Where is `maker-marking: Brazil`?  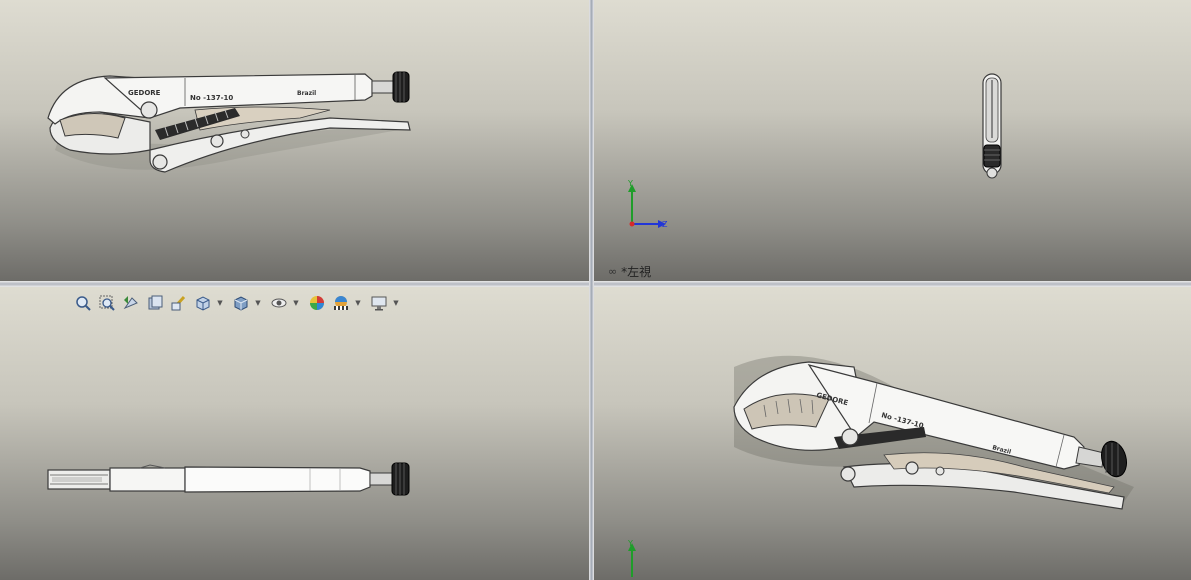
maker-marking: Brazil is located at coordinates (306, 93).